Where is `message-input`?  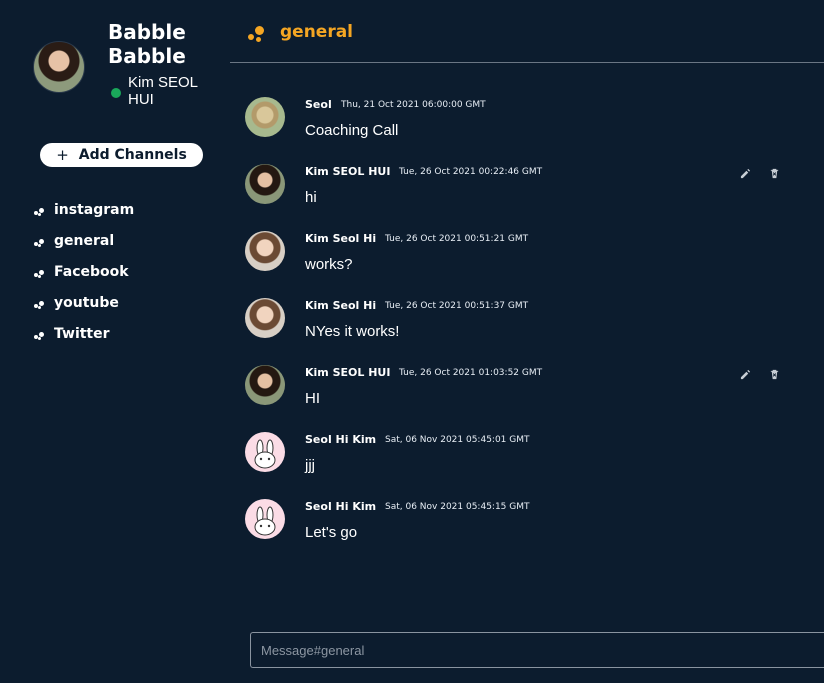
message-input is located at coordinates (537, 650).